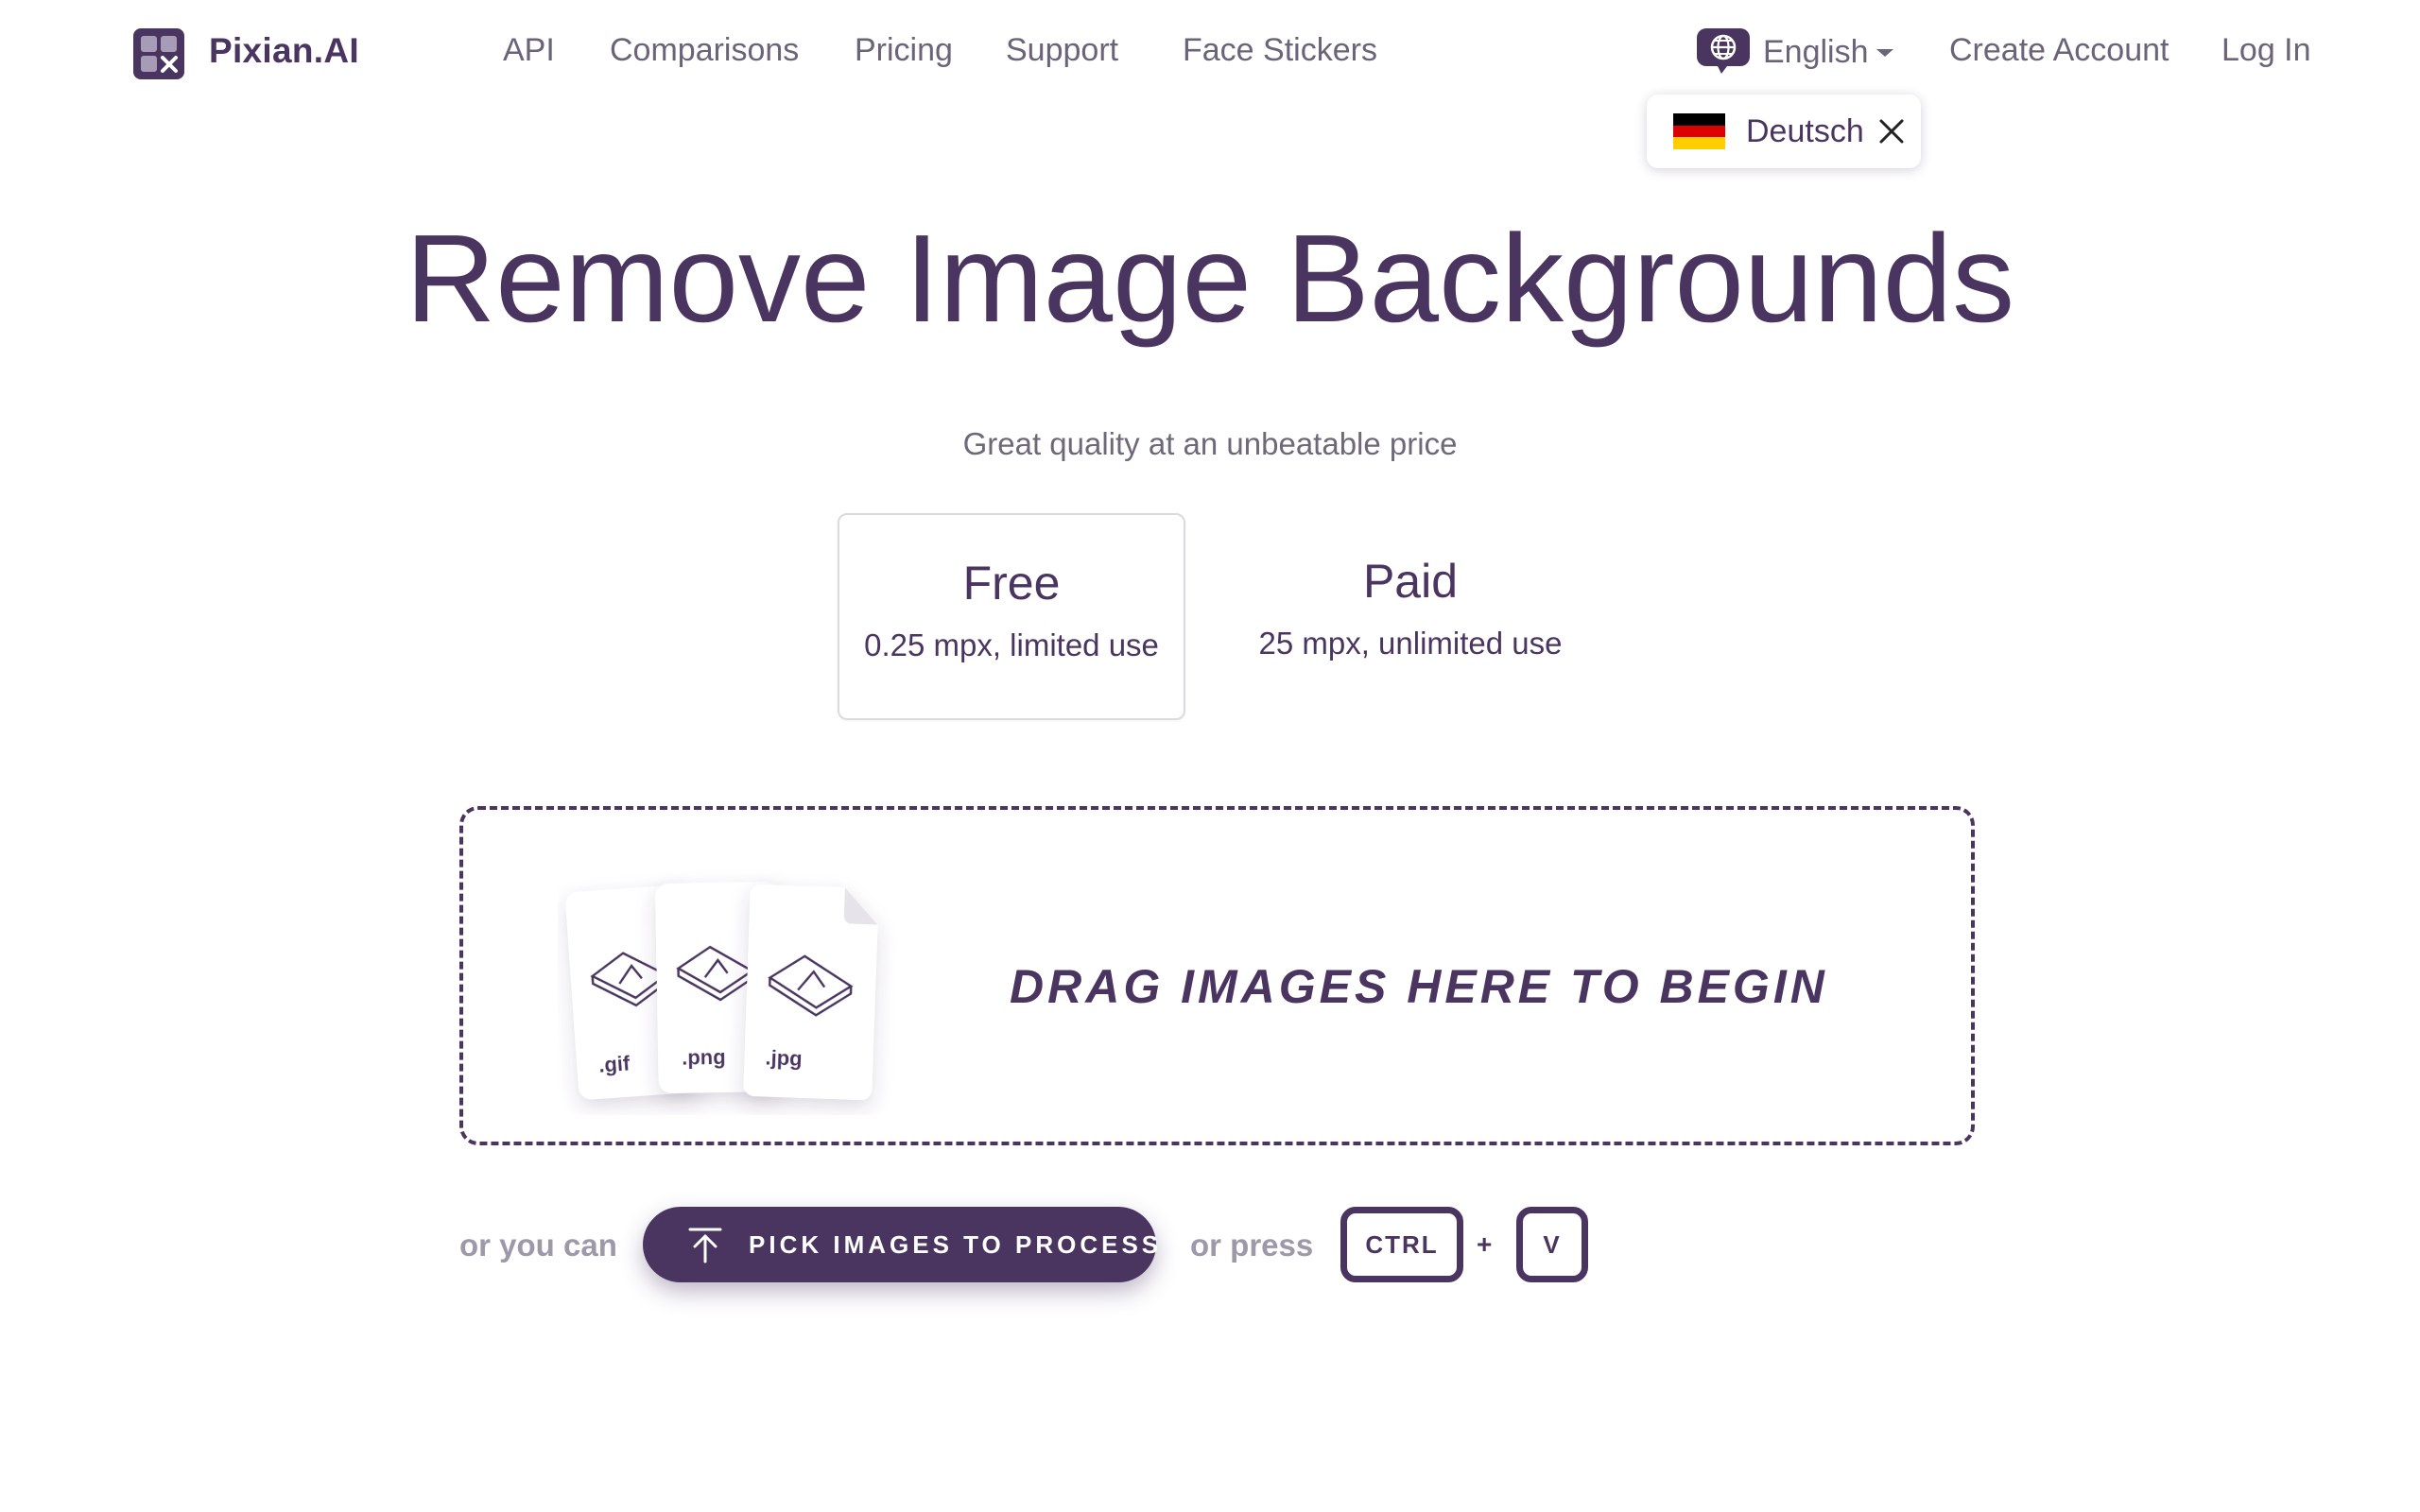 The height and width of the screenshot is (1512, 2420). Describe the element at coordinates (1723, 51) in the screenshot. I see `globe-chat-icon` at that location.